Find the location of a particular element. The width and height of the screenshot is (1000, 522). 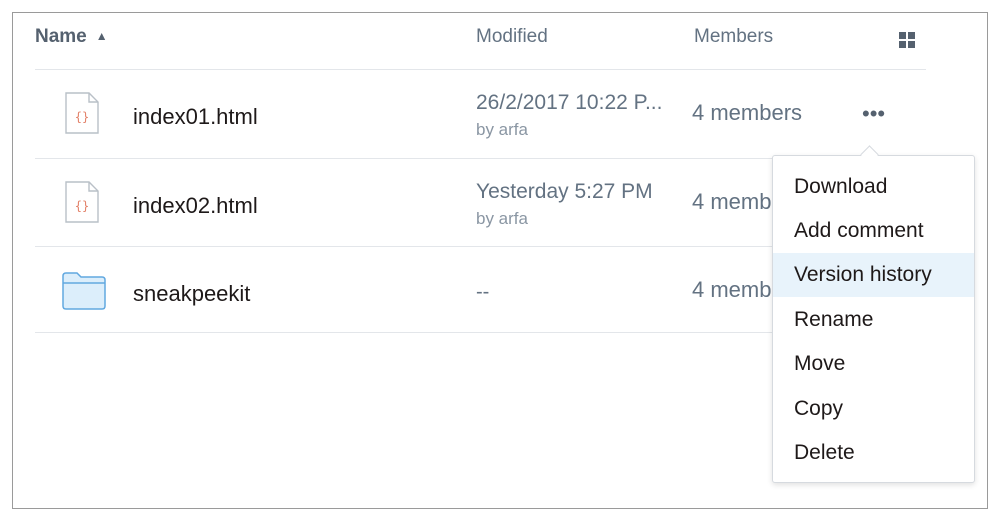

menu-item-rename: Rename is located at coordinates (873, 320).